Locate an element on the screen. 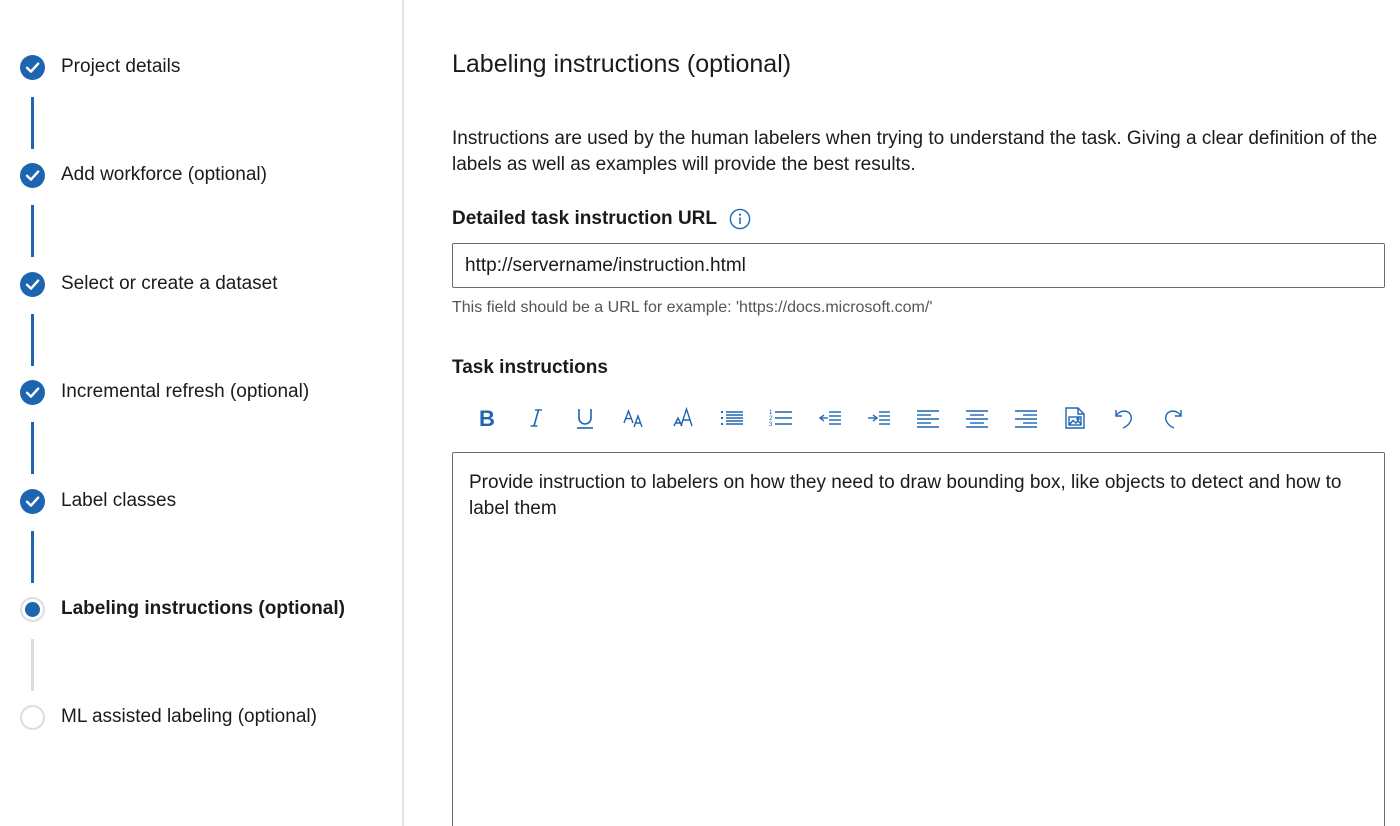  undo-icon is located at coordinates (1123, 418).